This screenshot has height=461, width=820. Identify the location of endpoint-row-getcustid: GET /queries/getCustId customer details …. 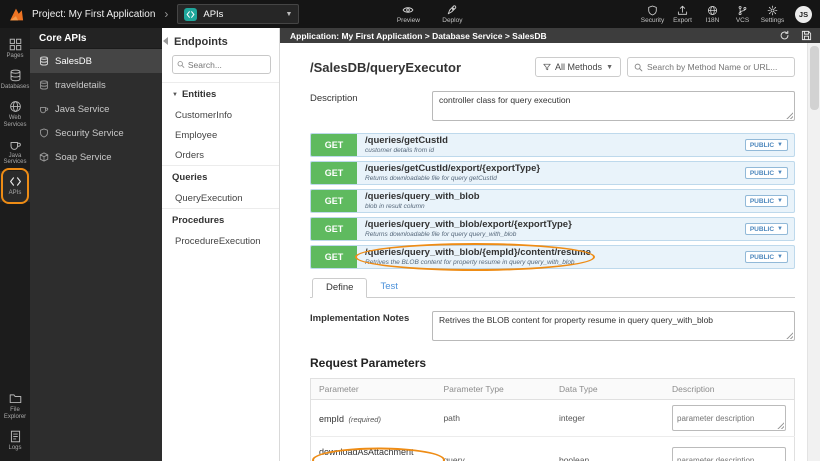
(552, 145).